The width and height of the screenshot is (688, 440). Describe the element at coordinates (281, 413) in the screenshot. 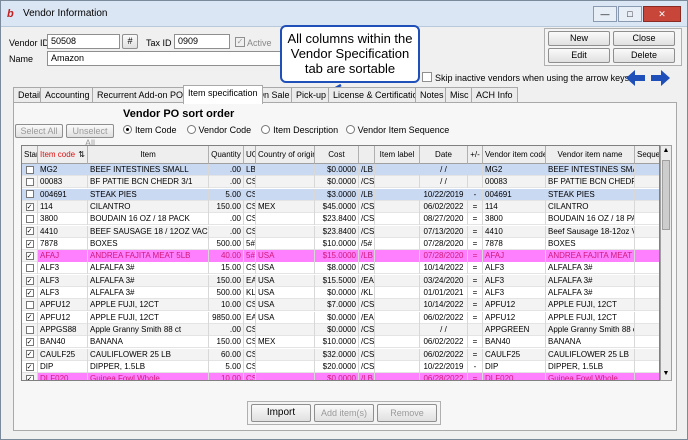

I see `import-button: Import` at that location.